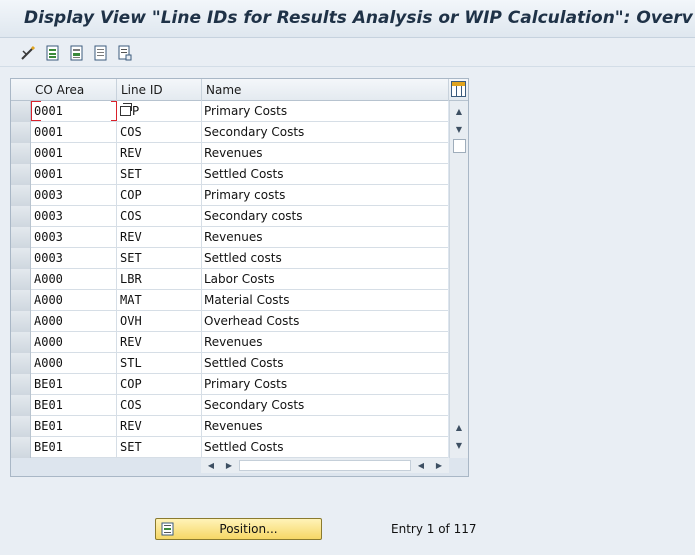 The image size is (695, 555). Describe the element at coordinates (211, 465) in the screenshot. I see `scroll-left-icon: ◀` at that location.